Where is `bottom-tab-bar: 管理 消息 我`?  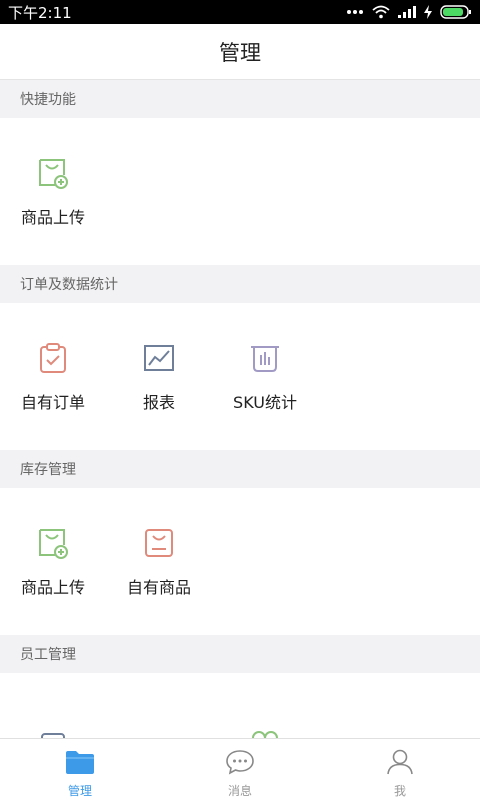 bottom-tab-bar: 管理 消息 我 is located at coordinates (240, 769).